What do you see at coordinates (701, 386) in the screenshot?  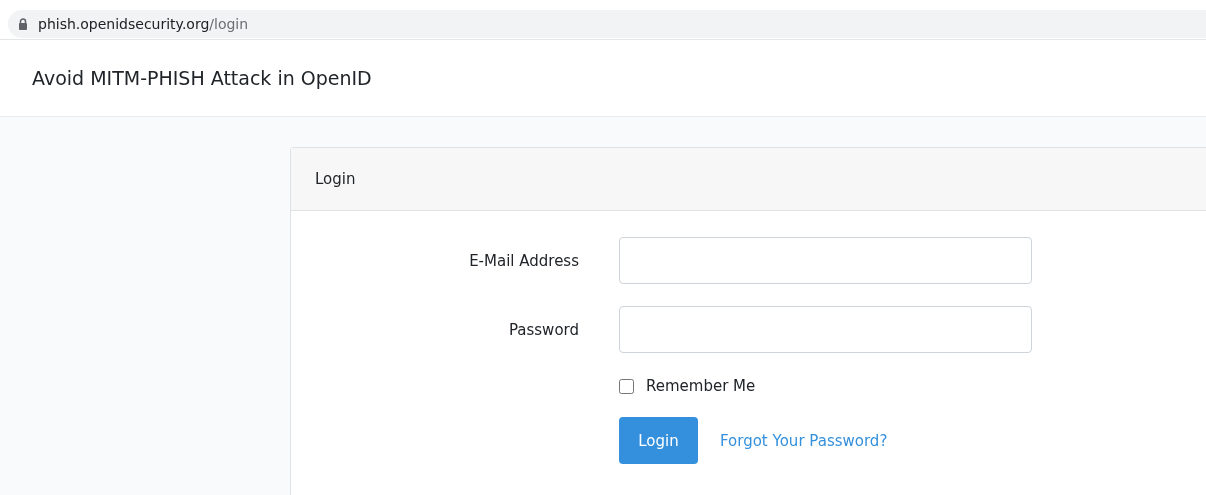 I see `checkbox-label: Remember Me` at bounding box center [701, 386].